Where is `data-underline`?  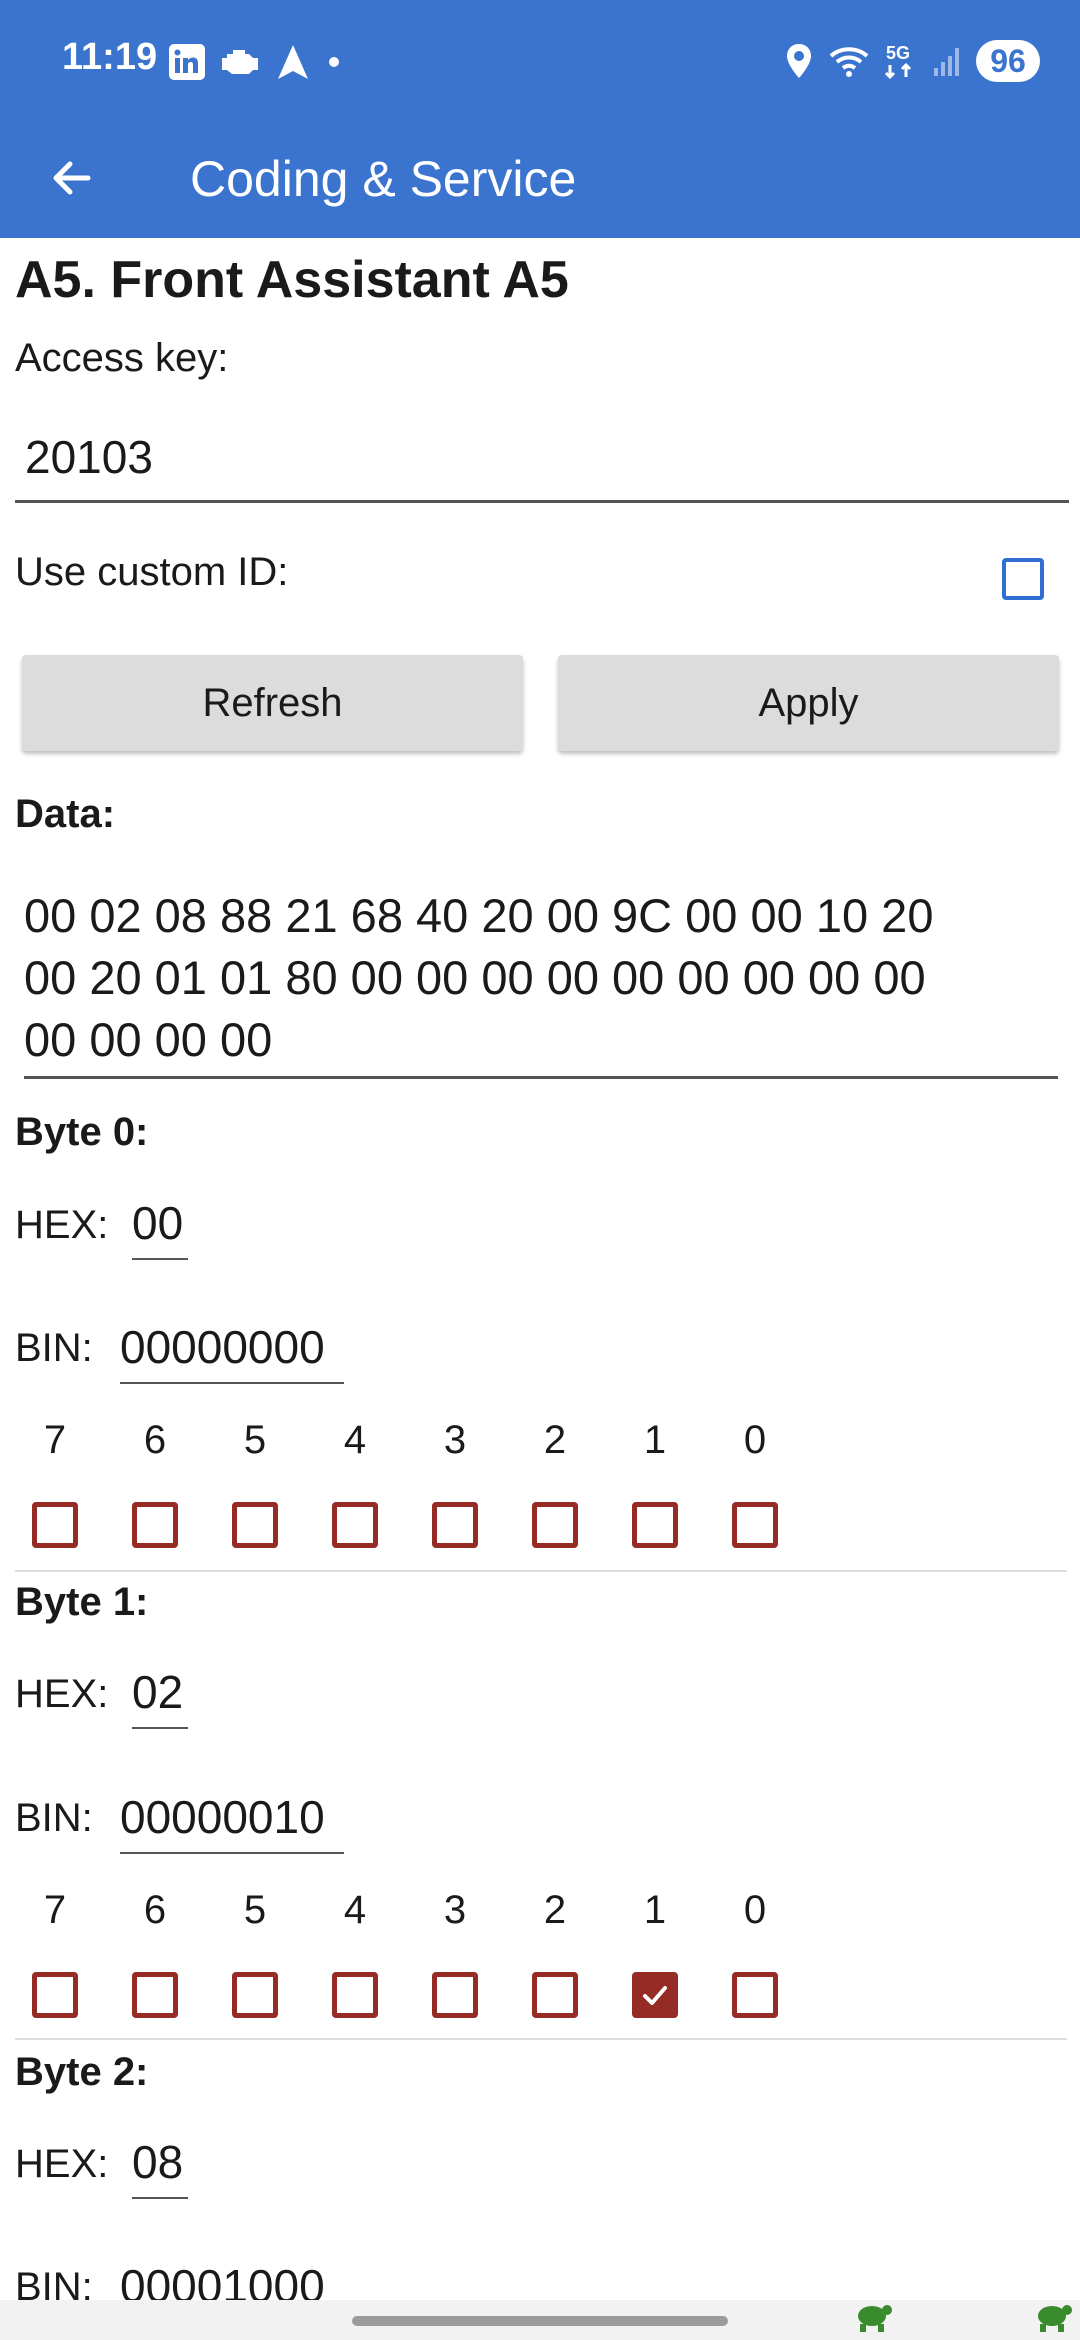
data-underline is located at coordinates (541, 1077).